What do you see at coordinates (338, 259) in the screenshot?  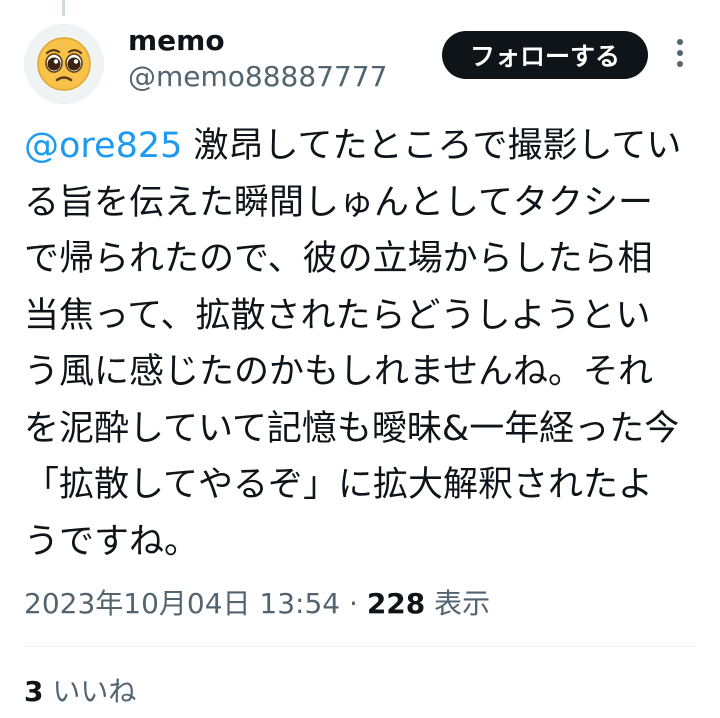 I see `tweet-text-line: で帰られたので、彼の立場からしたら相` at bounding box center [338, 259].